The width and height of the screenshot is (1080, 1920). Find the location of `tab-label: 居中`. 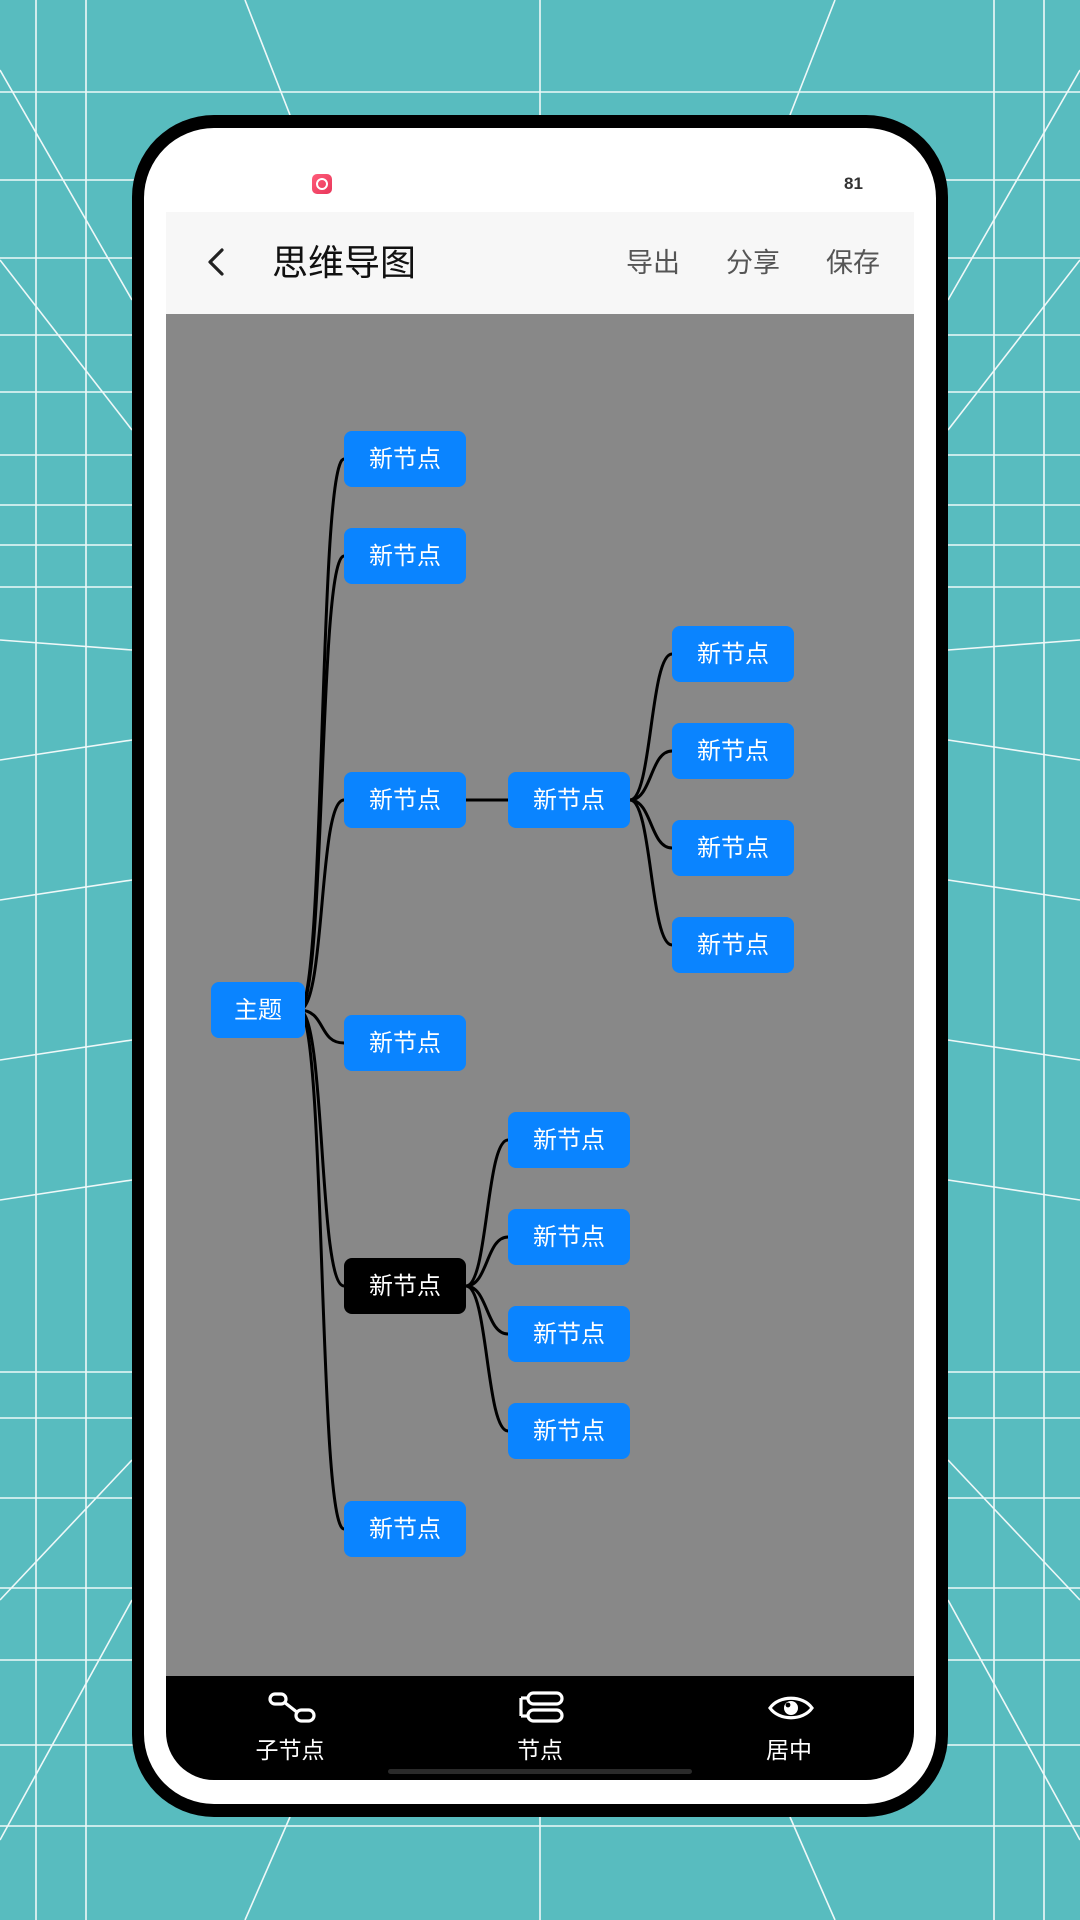

tab-label: 居中 is located at coordinates (789, 1751).